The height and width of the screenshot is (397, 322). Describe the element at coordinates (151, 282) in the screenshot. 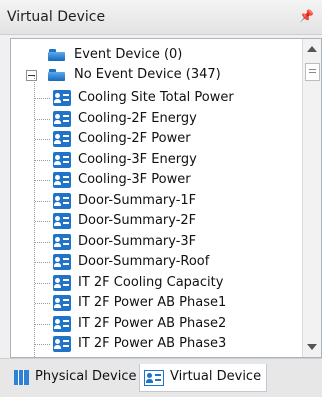

I see `tree-node-label: IT 2F Cooling Capacity` at that location.